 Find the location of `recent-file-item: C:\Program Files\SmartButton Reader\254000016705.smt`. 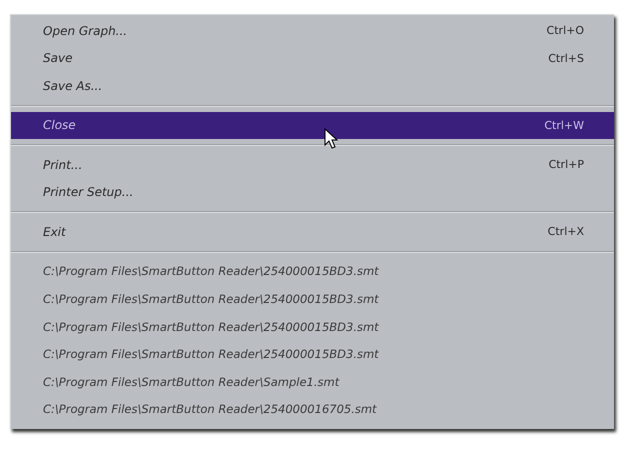

recent-file-item: C:\Program Files\SmartButton Reader\254000016705.smt is located at coordinates (312, 409).